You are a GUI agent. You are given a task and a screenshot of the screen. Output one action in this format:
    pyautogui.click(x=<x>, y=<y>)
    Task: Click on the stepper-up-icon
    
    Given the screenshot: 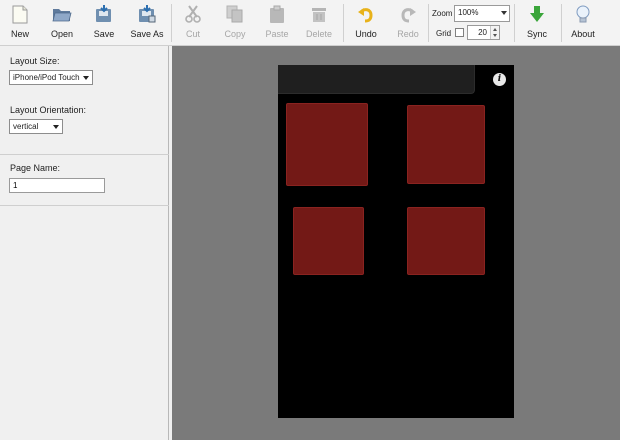 What is the action you would take?
    pyautogui.click(x=495, y=29)
    